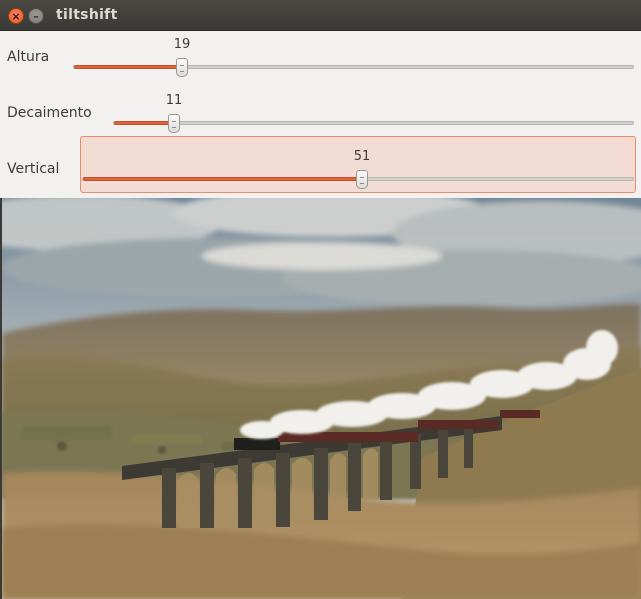 The width and height of the screenshot is (641, 599). I want to click on slider-label-altura: Altura, so click(28, 57).